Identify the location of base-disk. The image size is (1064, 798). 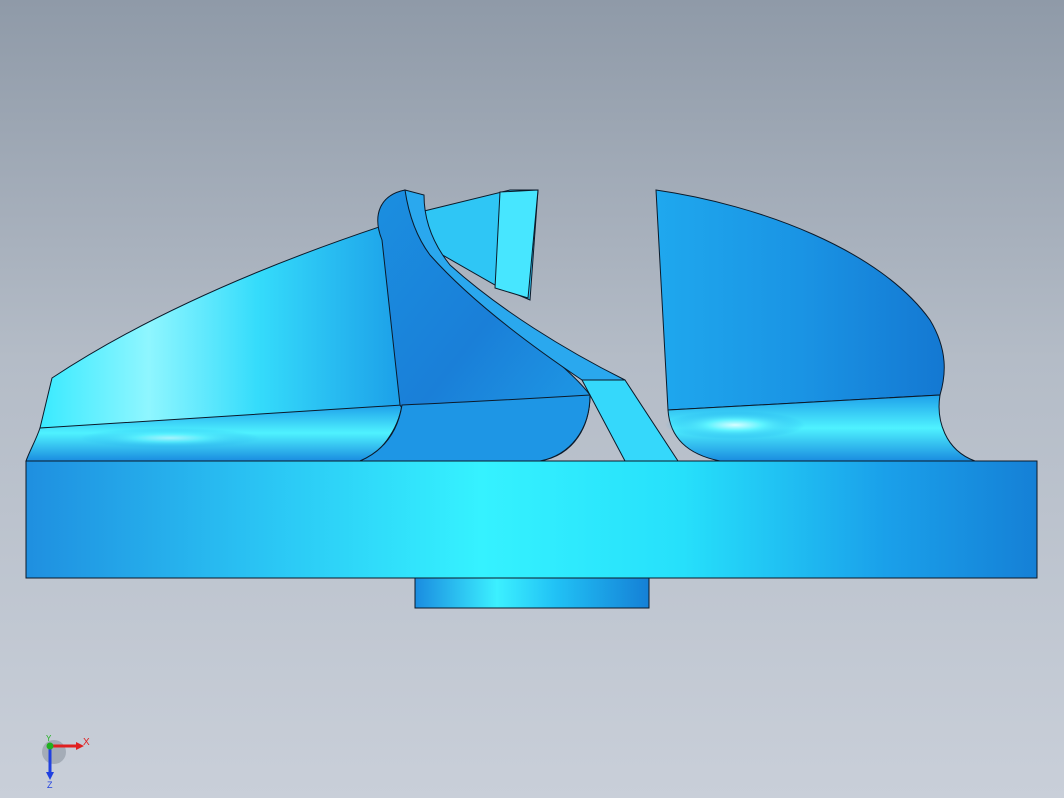
(531, 519).